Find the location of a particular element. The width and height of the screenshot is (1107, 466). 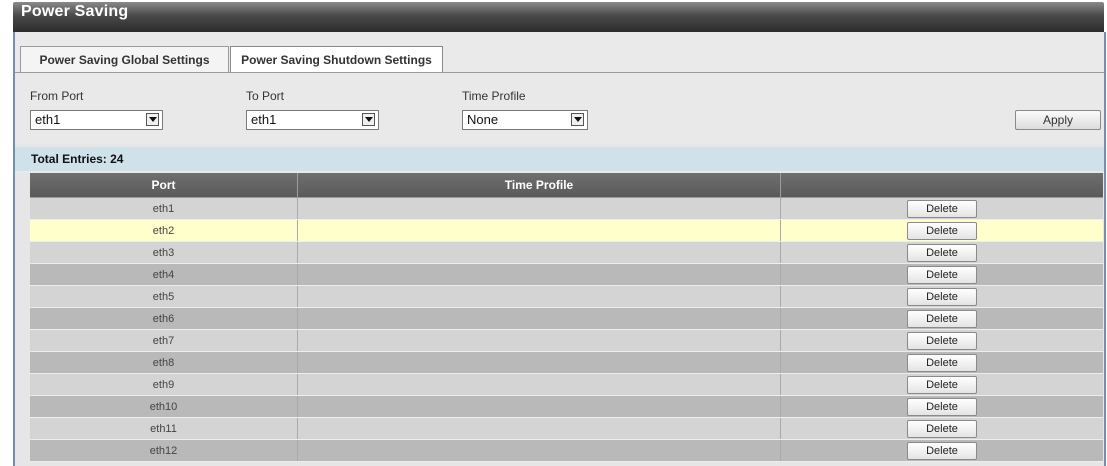

table-row: eth5 Delete is located at coordinates (566, 297).